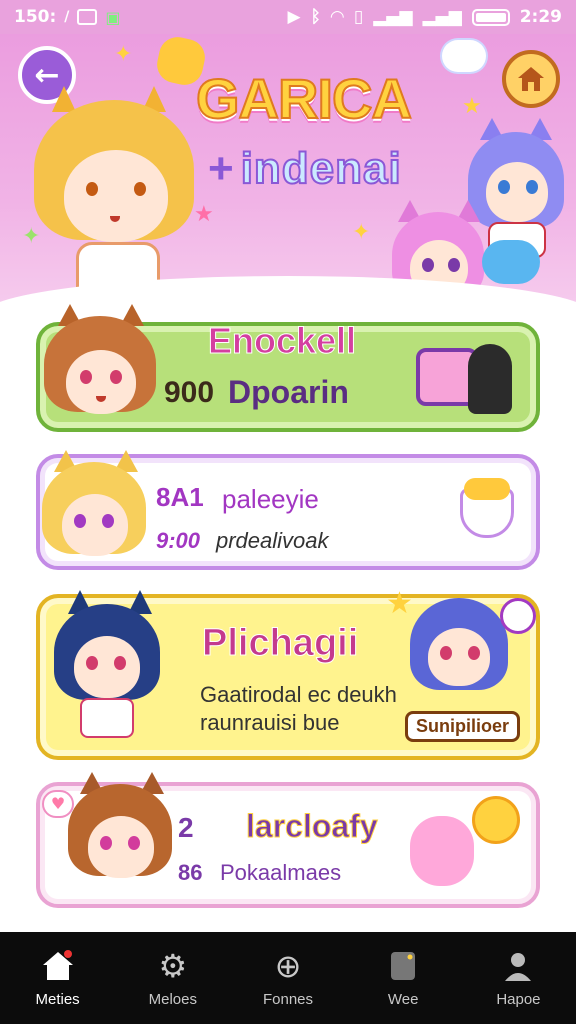 The image size is (576, 1024). I want to click on nav-item-add: ⊕ Fonnes, so click(287, 978).